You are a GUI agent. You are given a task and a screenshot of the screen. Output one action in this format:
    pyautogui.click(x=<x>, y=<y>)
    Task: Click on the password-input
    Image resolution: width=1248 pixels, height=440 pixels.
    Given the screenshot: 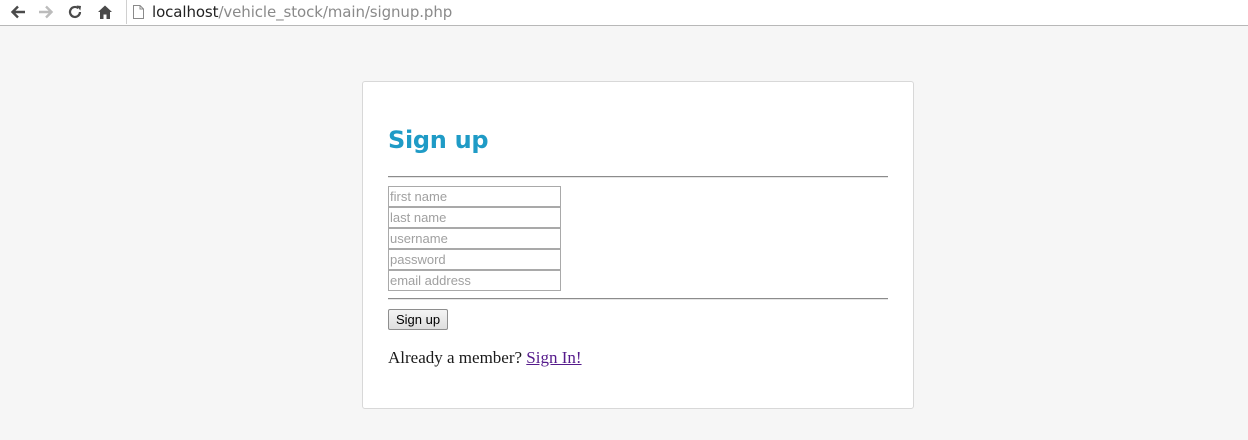 What is the action you would take?
    pyautogui.click(x=474, y=259)
    